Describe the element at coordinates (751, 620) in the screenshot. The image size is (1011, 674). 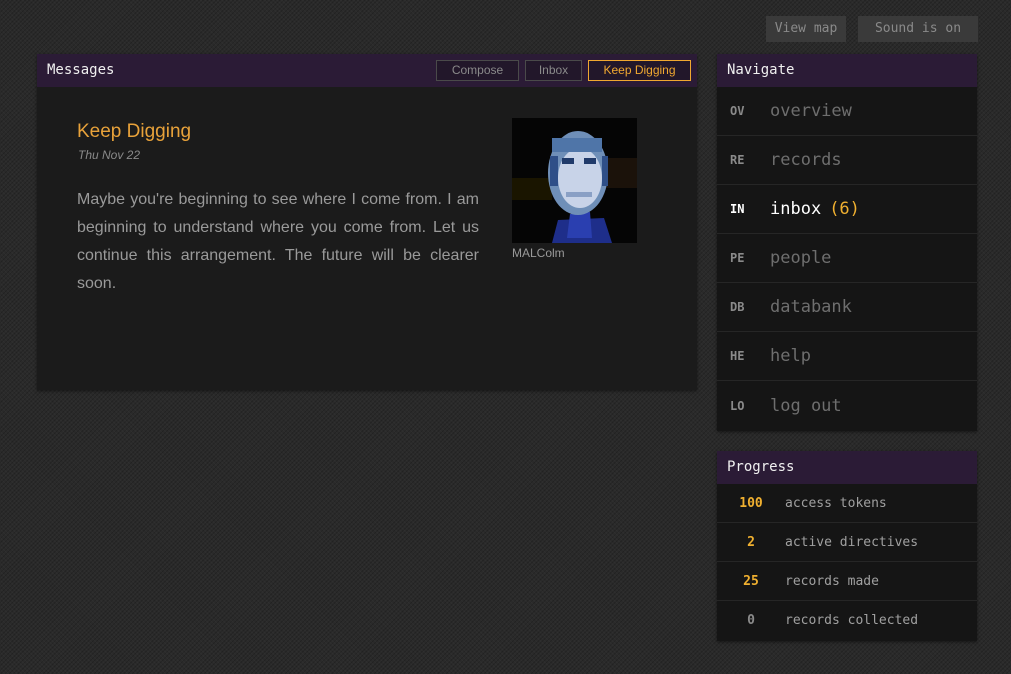
I see `progress-value: 0` at that location.